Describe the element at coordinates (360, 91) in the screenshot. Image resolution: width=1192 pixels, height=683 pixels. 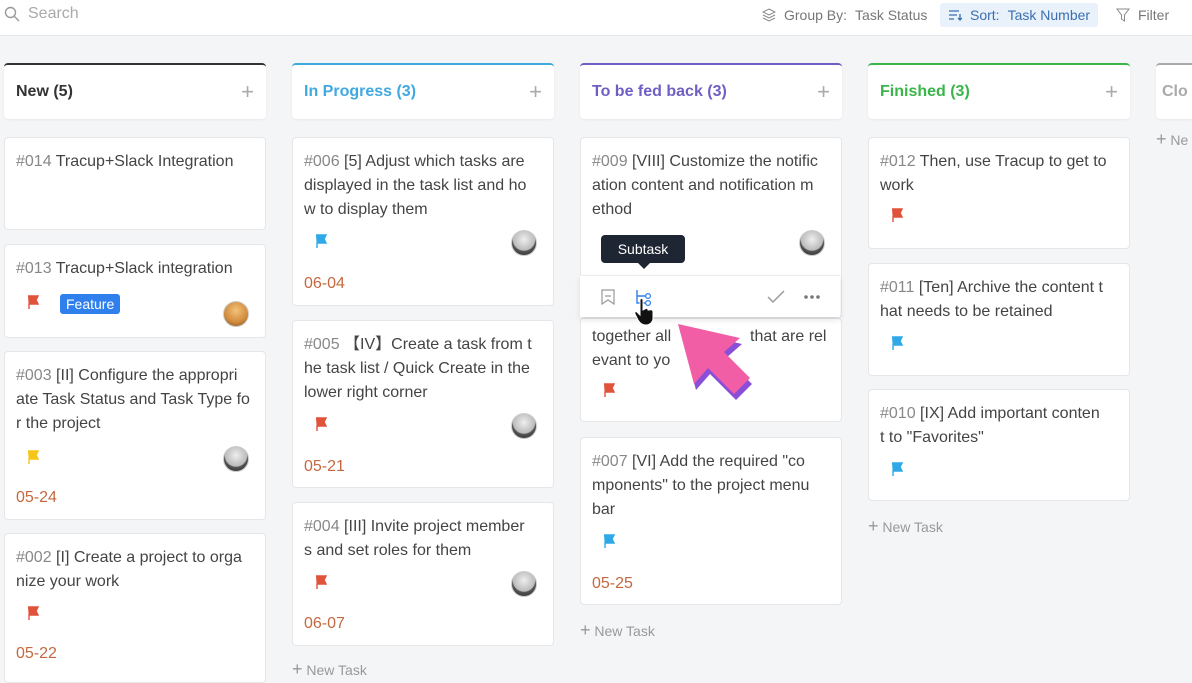
I see `column-title: In Progress (3)` at that location.